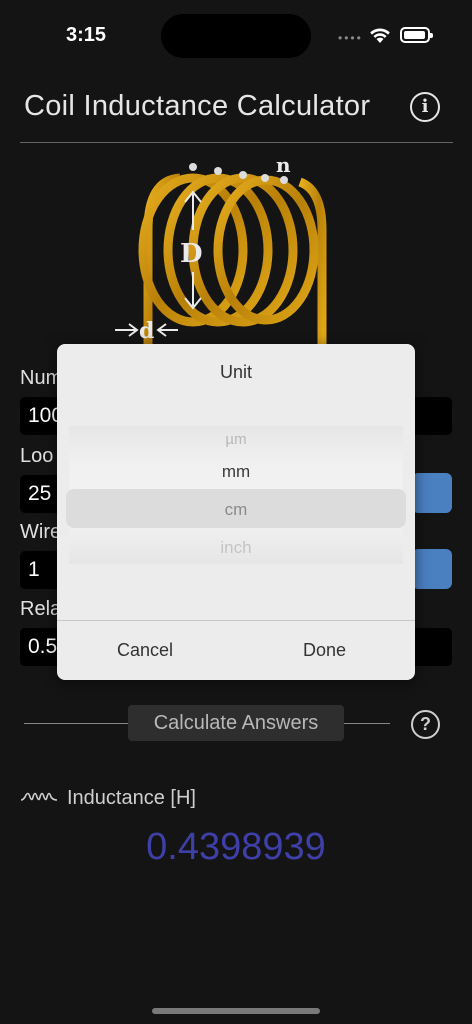 The image size is (472, 1024). What do you see at coordinates (41, 532) in the screenshot?
I see `wire-diameter-label: Wire` at bounding box center [41, 532].